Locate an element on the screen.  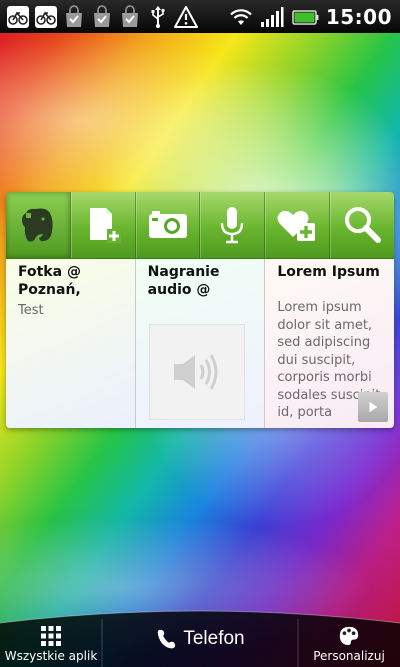
evernote-home-button is located at coordinates (38, 225).